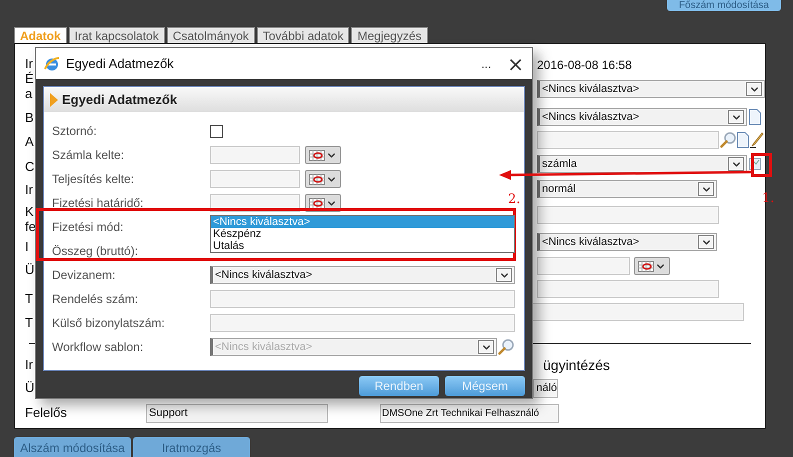 This screenshot has width=793, height=457. What do you see at coordinates (96, 251) in the screenshot?
I see `field-label: Összeg (bruttó):` at bounding box center [96, 251].